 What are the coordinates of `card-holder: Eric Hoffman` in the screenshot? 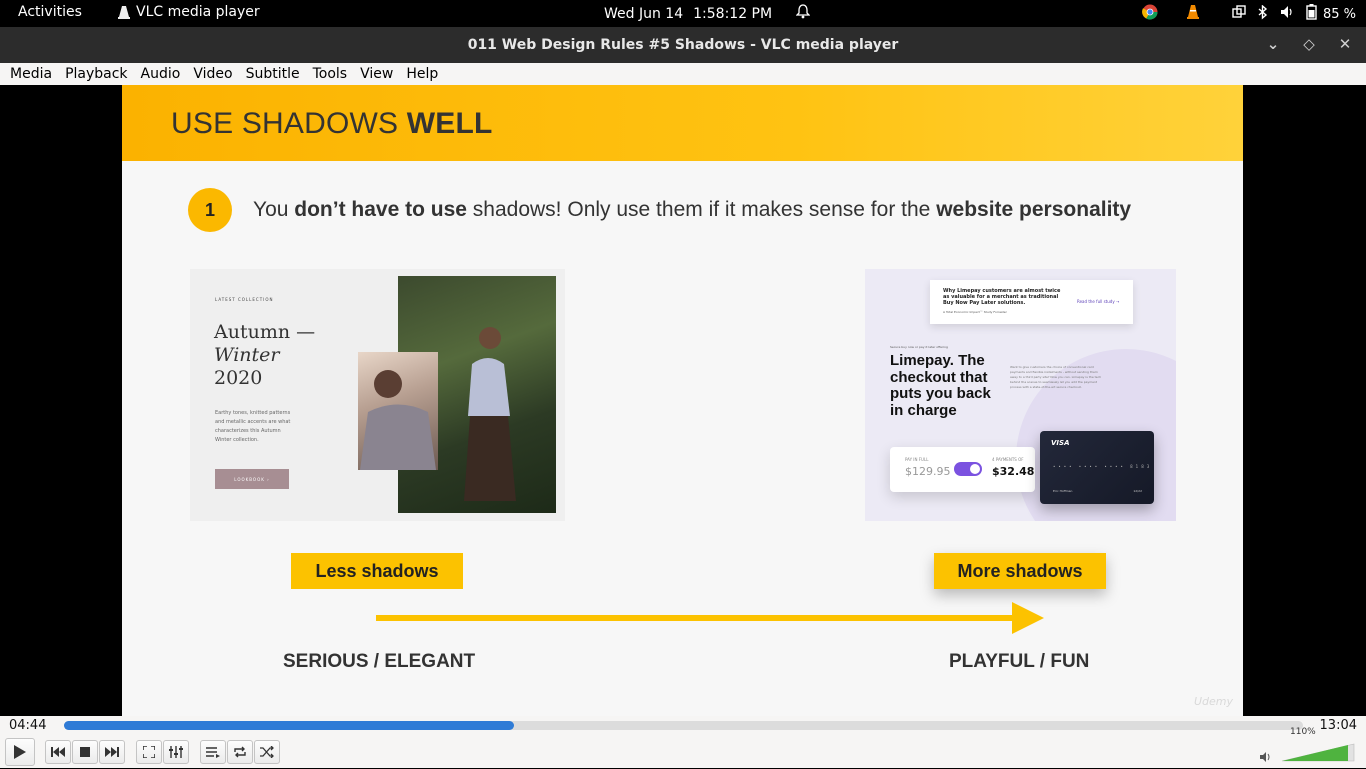 It's located at (1063, 491).